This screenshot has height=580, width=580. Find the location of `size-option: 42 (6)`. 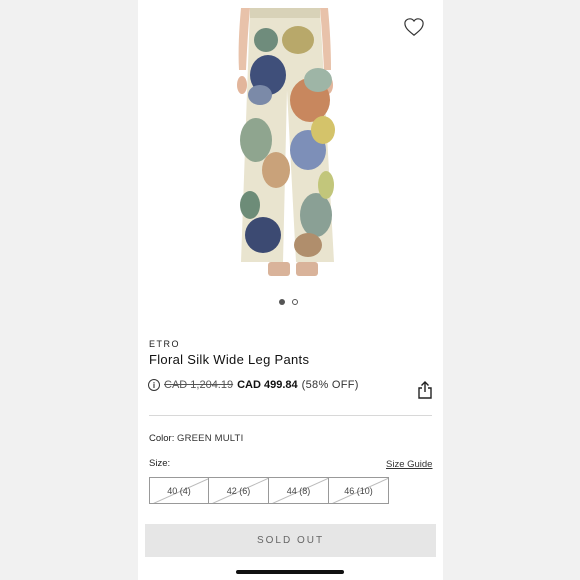

size-option: 42 (6) is located at coordinates (239, 490).